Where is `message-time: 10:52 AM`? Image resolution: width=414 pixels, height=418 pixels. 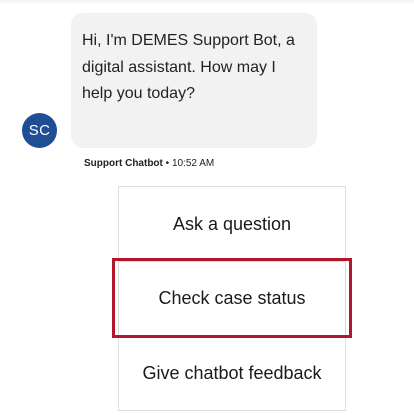
message-time: 10:52 AM is located at coordinates (193, 163).